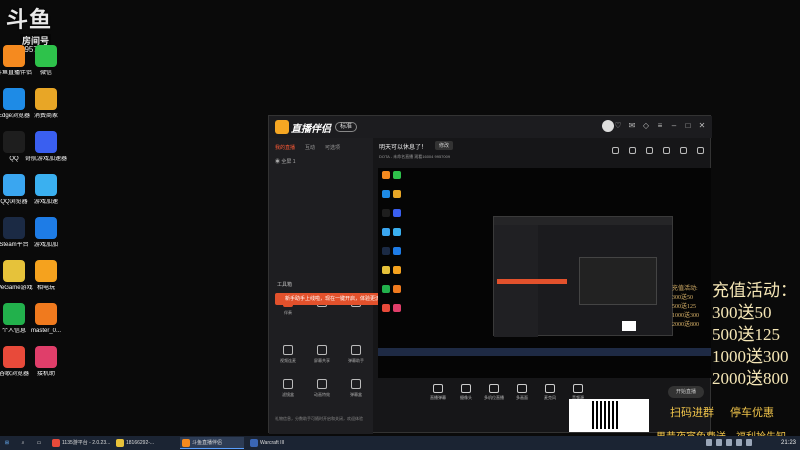 The height and width of the screenshot is (450, 800). What do you see at coordinates (288, 356) in the screenshot?
I see `tool-item: 视频连麦` at bounding box center [288, 356].